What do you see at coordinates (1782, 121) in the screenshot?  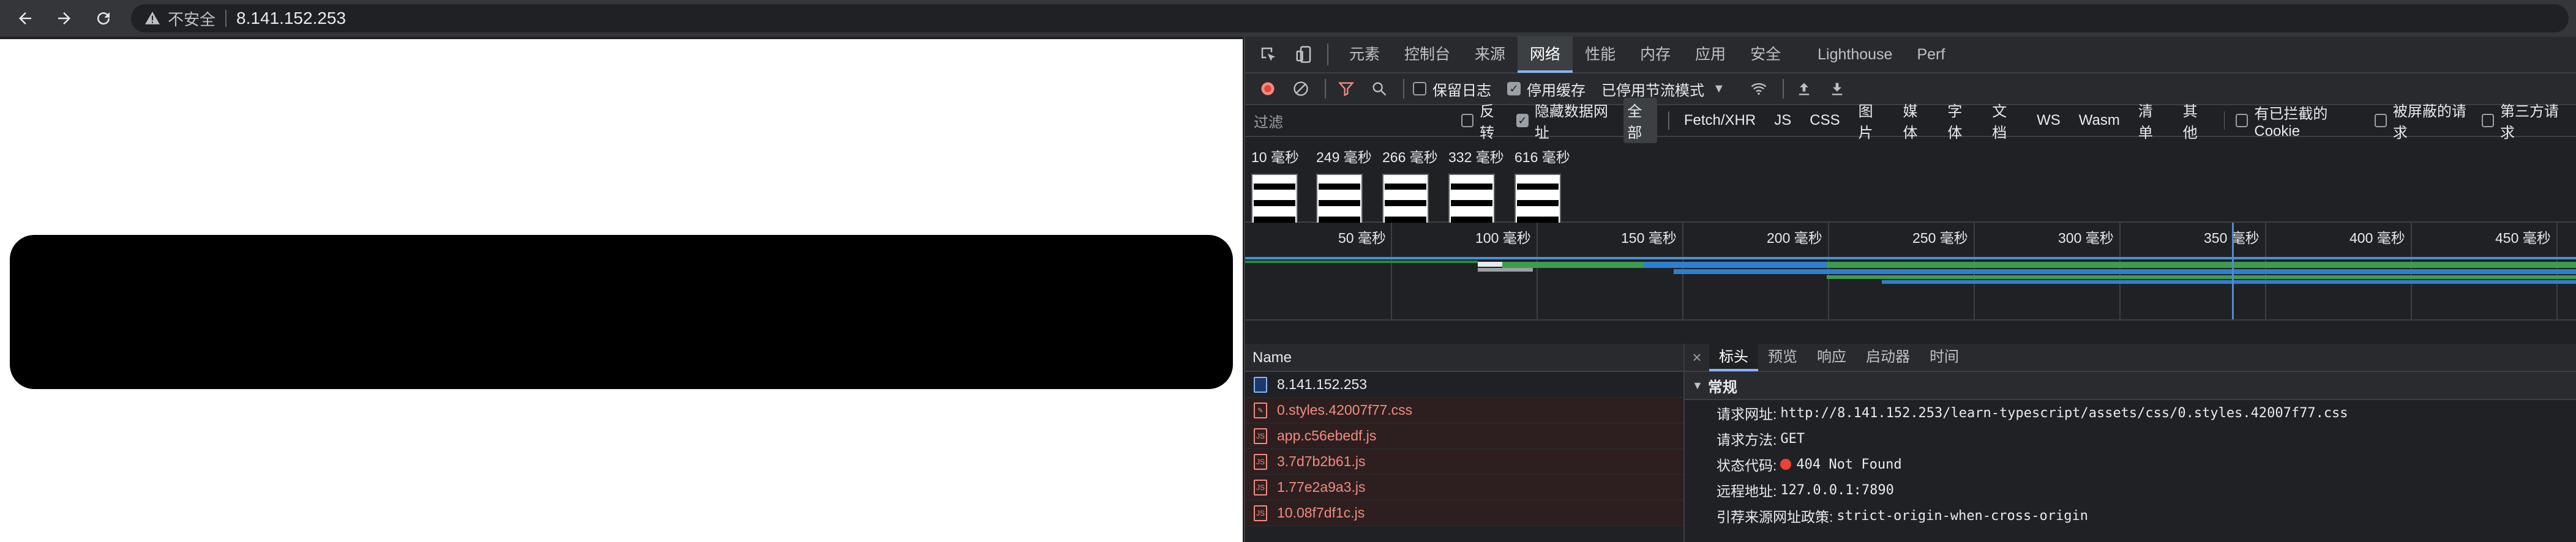 I see `type-filter-js: JS` at bounding box center [1782, 121].